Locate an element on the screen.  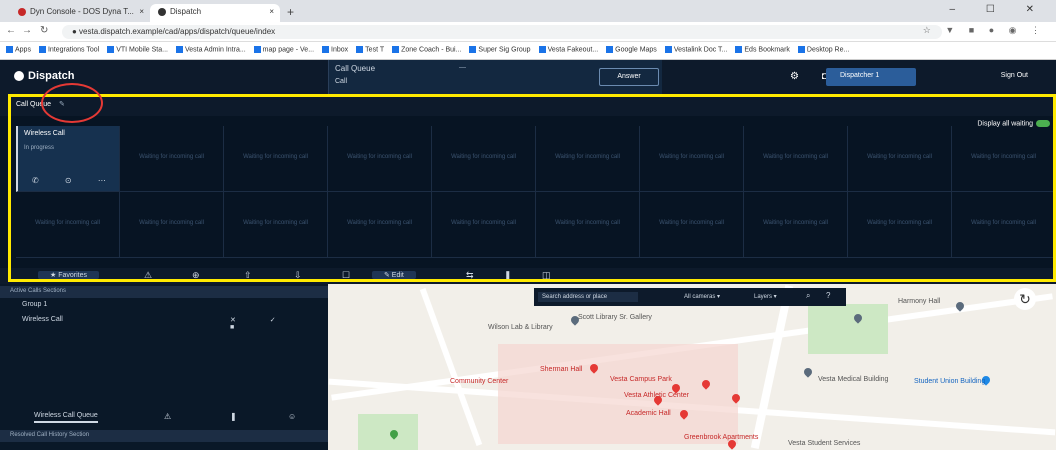
call-card-icons: ✆ ⊙ ⋯ is located at coordinates (75, 180).